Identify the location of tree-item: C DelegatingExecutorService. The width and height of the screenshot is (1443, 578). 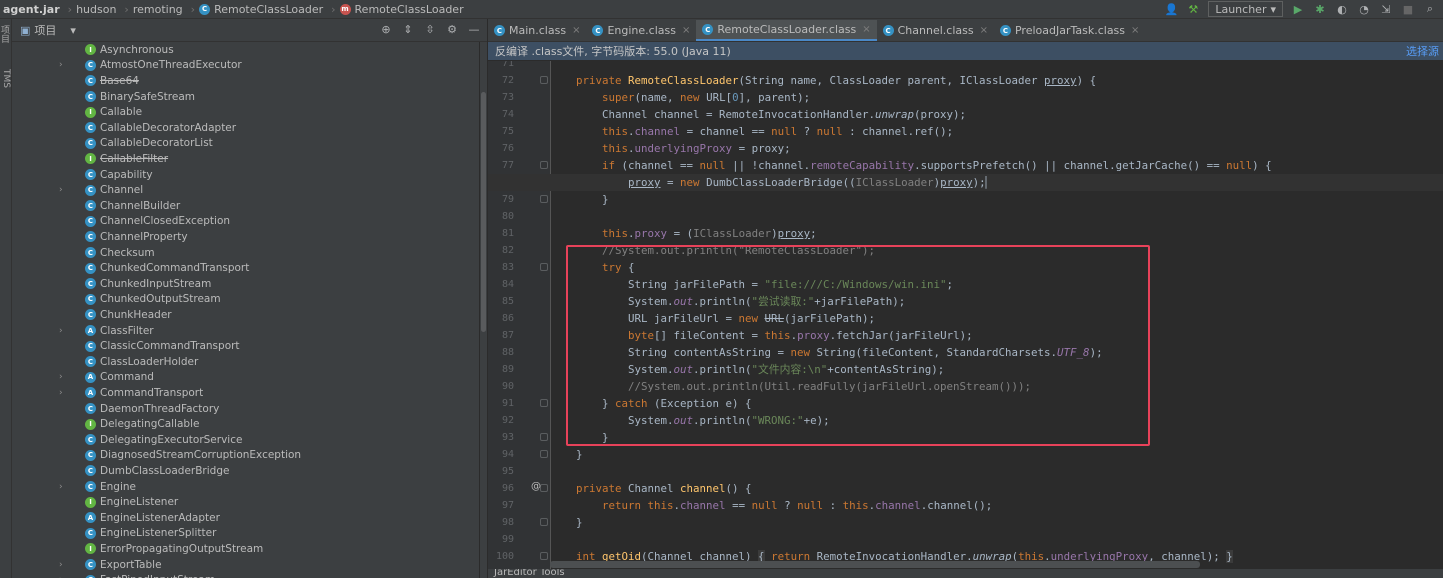
(245, 440).